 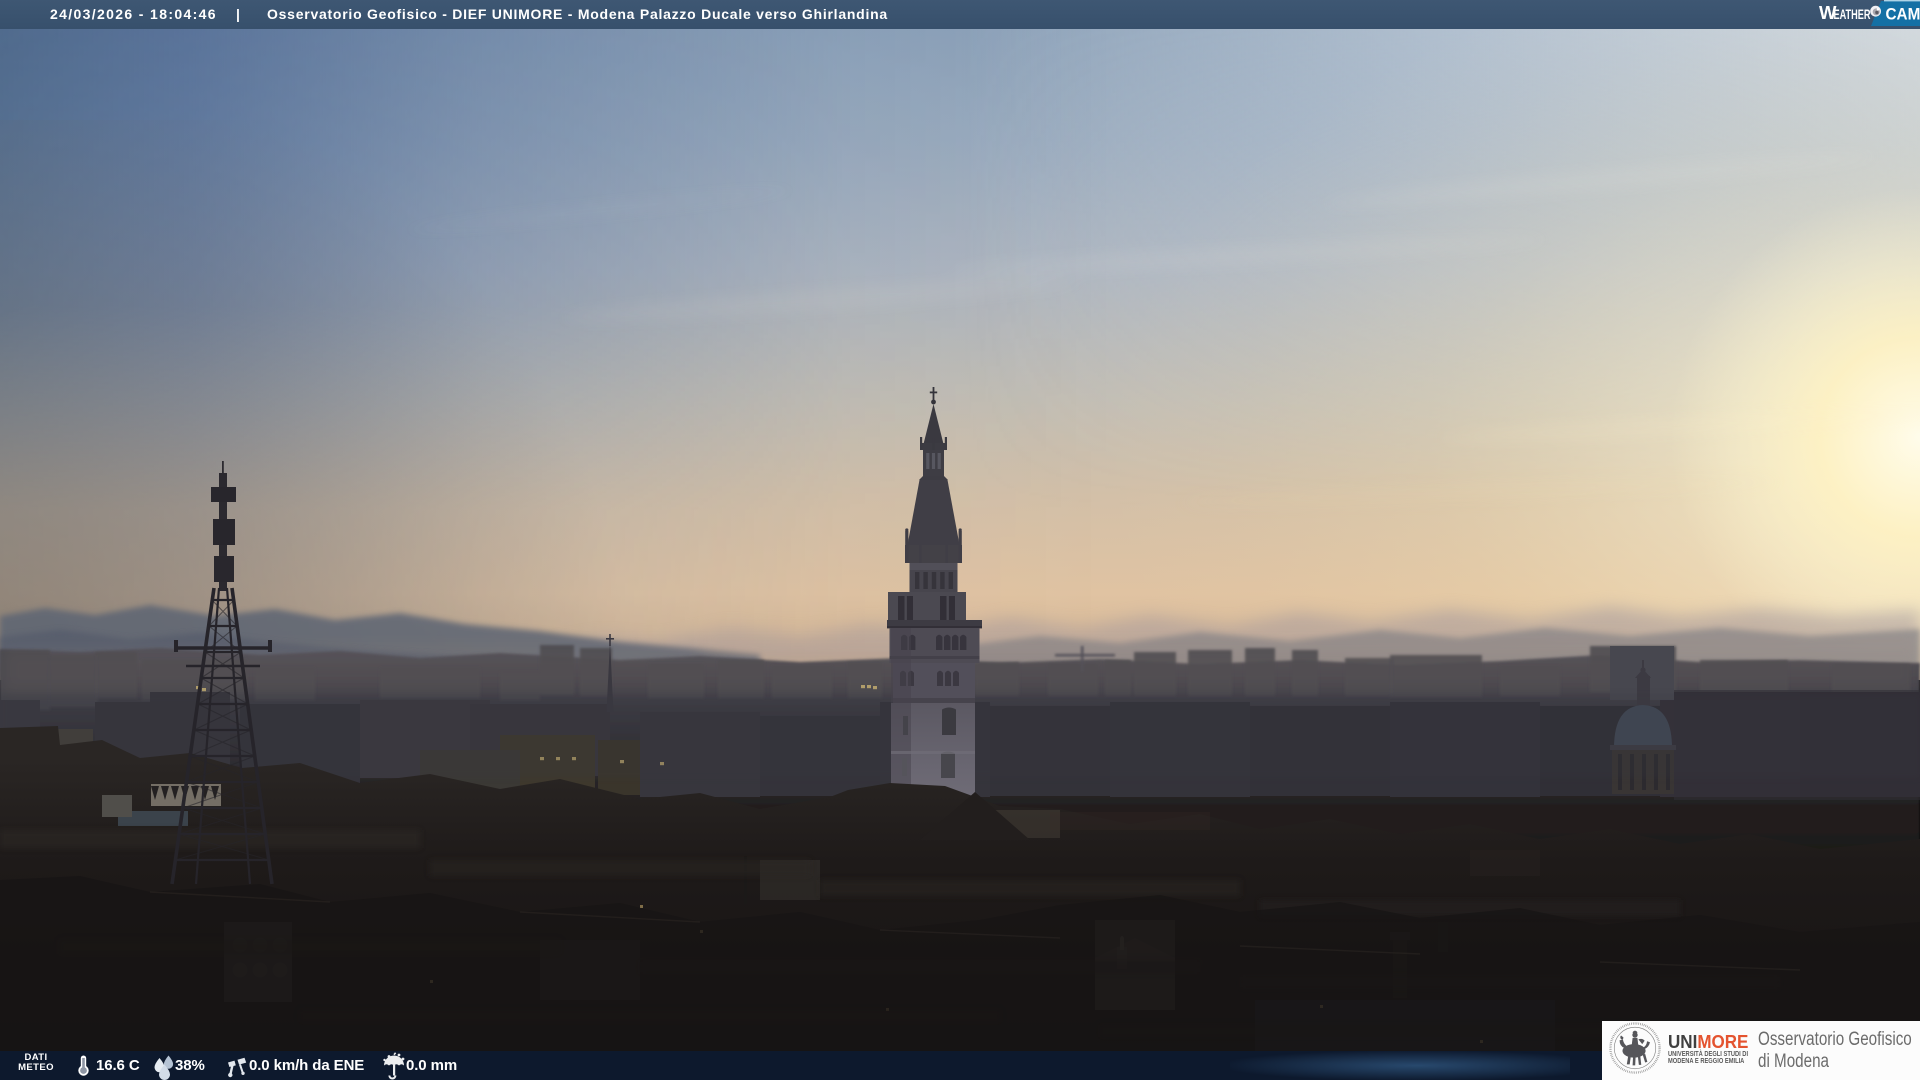 What do you see at coordinates (1903, 14) in the screenshot?
I see `svg-text: CAM` at bounding box center [1903, 14].